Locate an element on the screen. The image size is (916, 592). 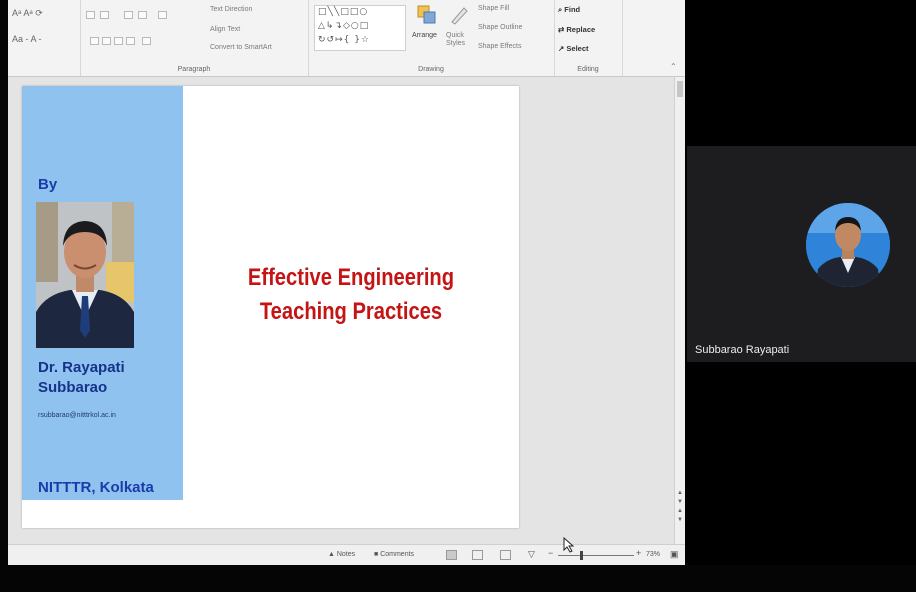
paragraph-group-label: Paragraph is located at coordinates (194, 69).